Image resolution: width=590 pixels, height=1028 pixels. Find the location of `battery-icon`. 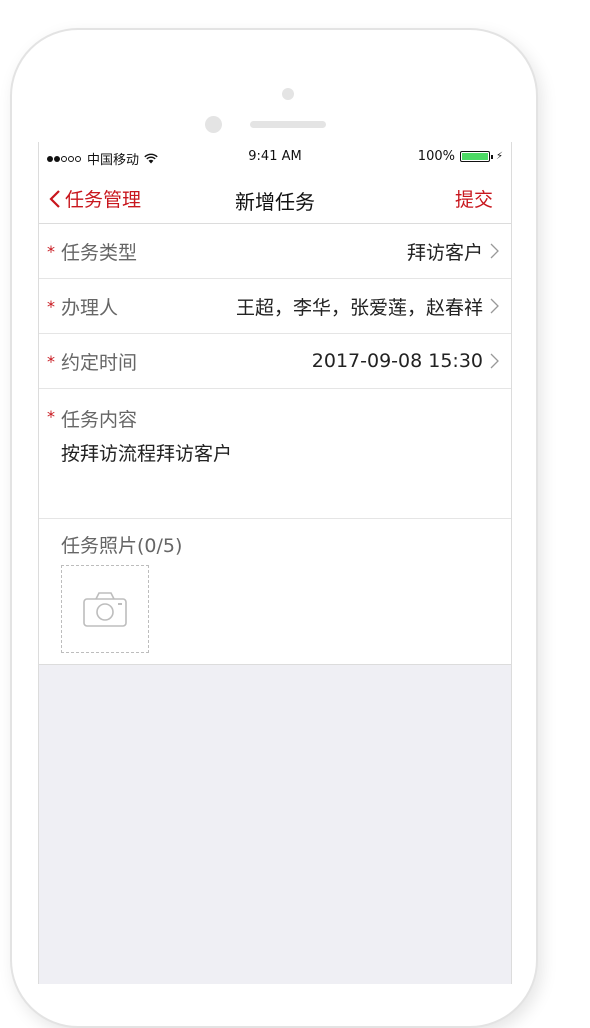

battery-icon is located at coordinates (476, 156).